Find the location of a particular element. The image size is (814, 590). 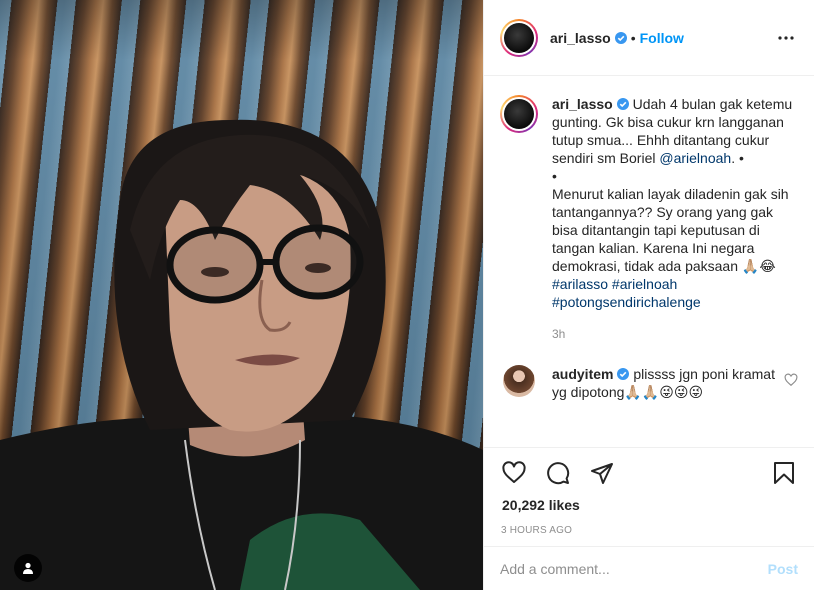

author-avatar is located at coordinates (519, 37).